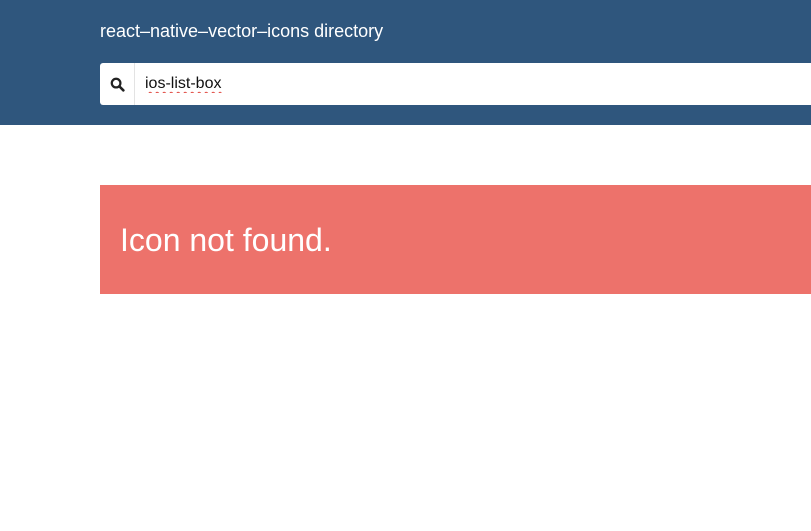  I want to click on search-icon, so click(117, 84).